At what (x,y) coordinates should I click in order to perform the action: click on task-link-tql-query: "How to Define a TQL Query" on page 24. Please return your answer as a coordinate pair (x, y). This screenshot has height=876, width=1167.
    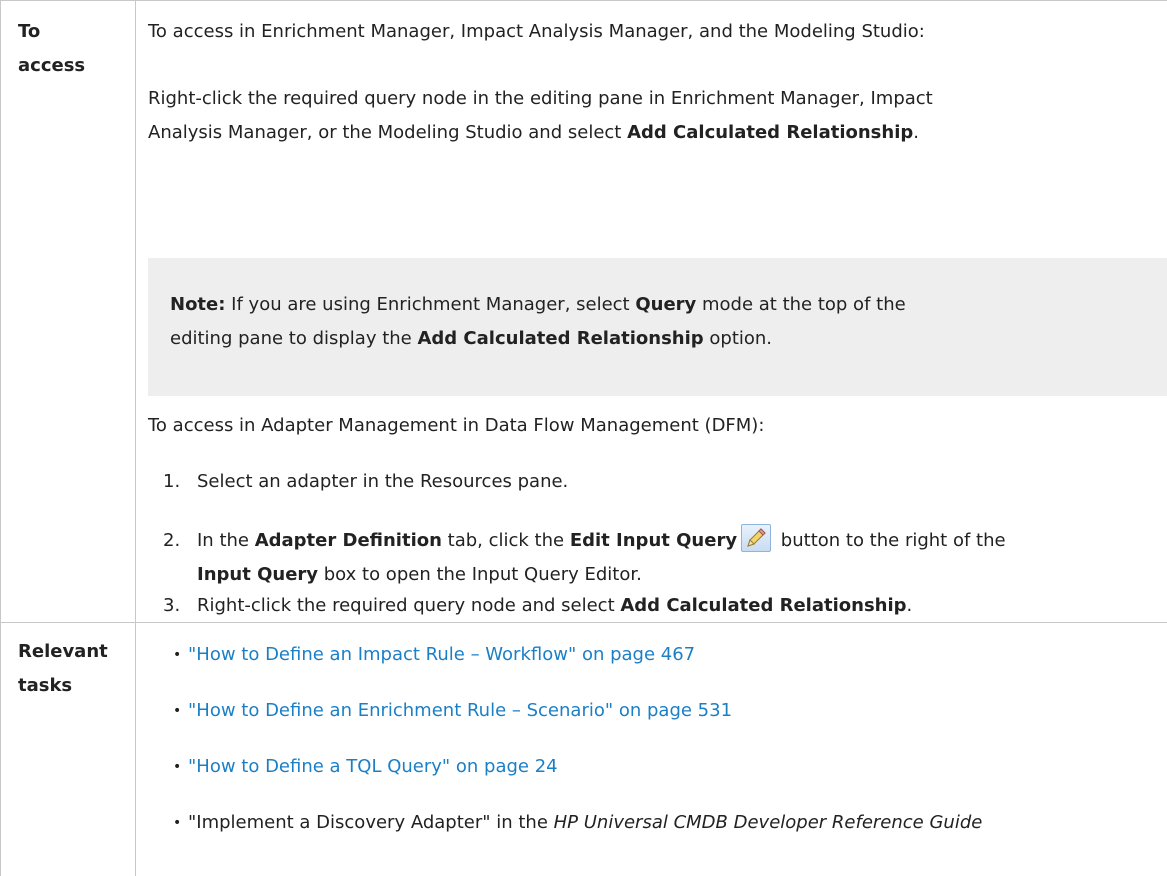
    Looking at the image, I should click on (373, 767).